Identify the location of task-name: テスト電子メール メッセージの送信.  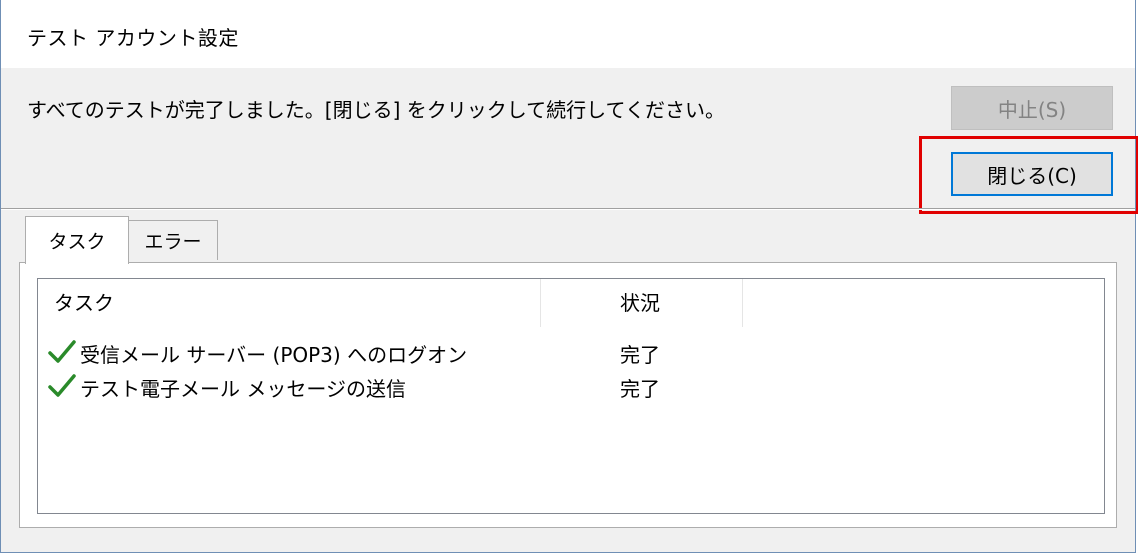
(243, 389).